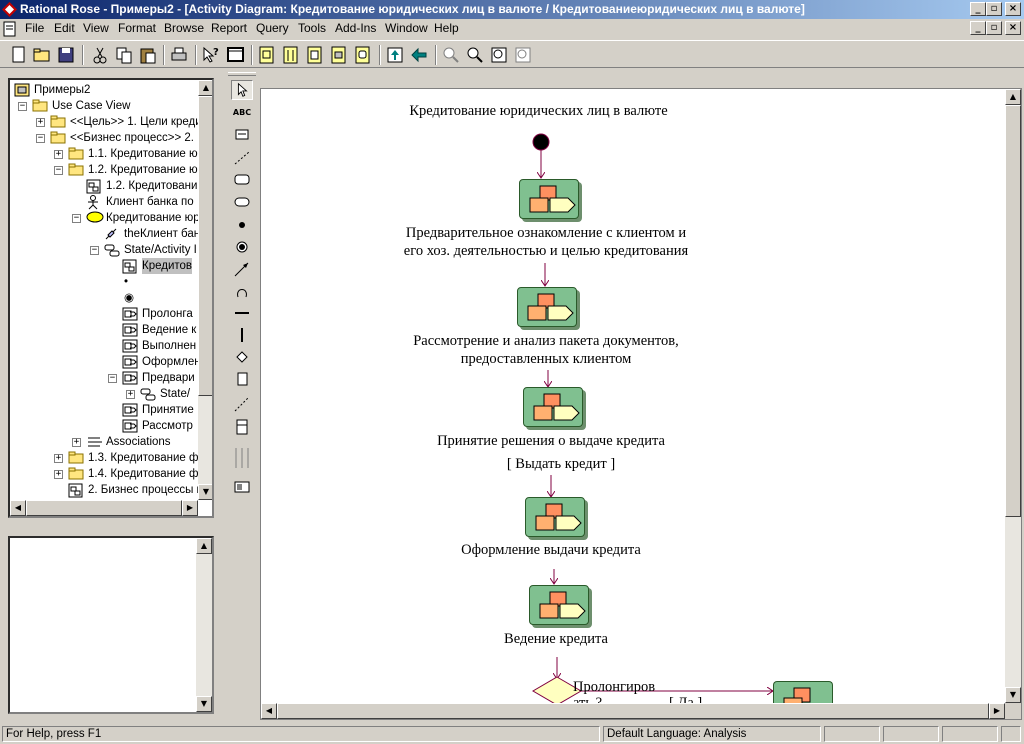 The width and height of the screenshot is (1024, 744). I want to click on hscroll-thumb, so click(104, 508).